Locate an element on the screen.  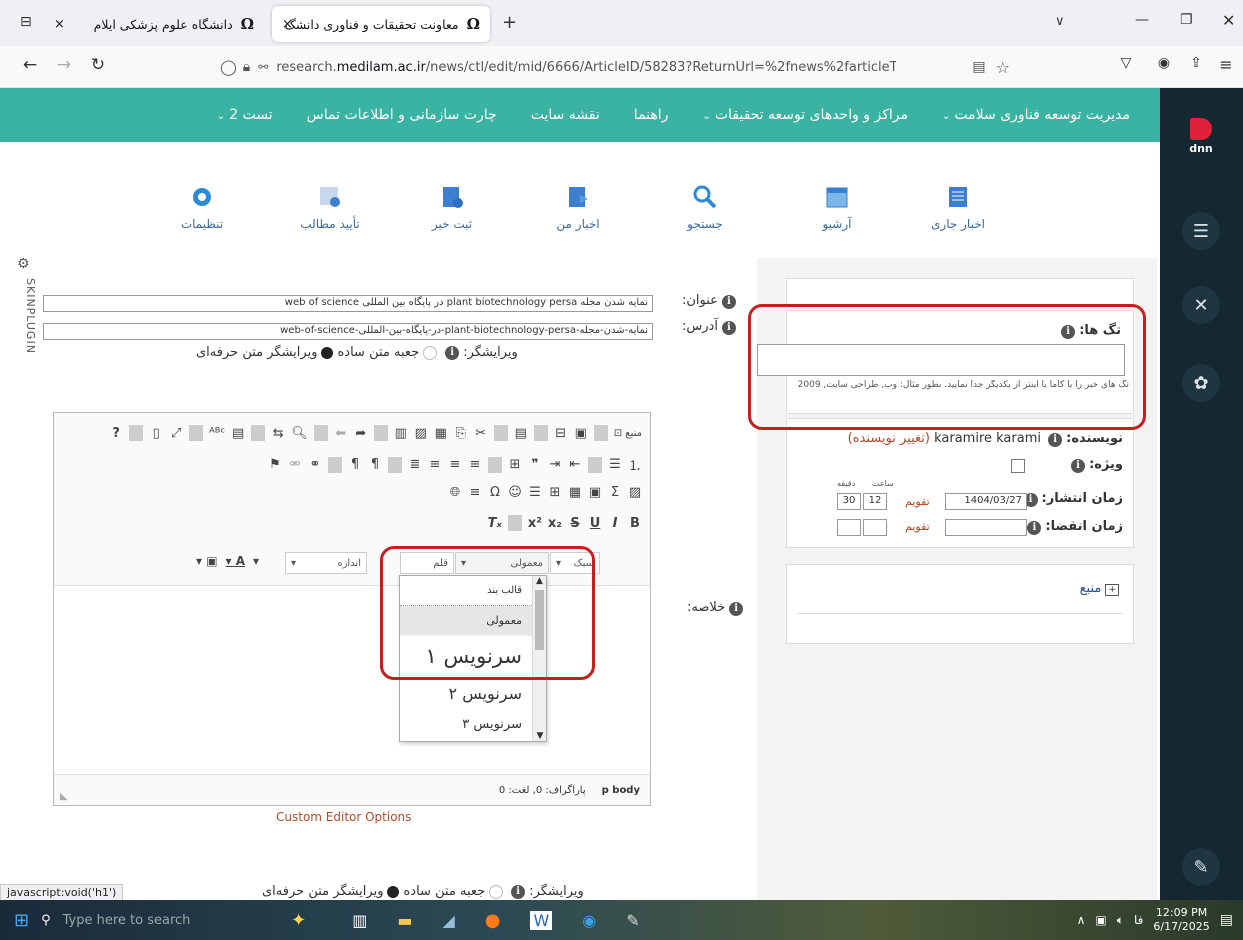
close-tab-icon: × is located at coordinates (59, 24).